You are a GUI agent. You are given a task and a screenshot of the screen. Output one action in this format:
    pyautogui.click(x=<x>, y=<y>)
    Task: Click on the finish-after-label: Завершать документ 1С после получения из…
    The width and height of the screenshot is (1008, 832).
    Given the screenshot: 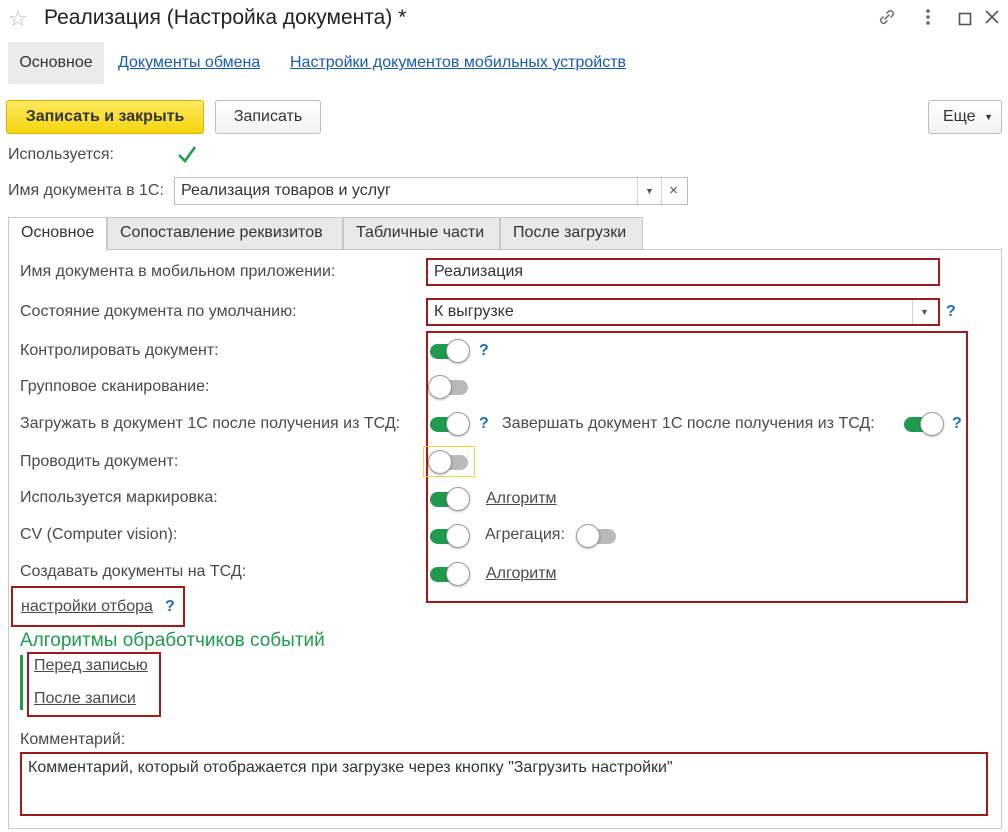 What is the action you would take?
    pyautogui.click(x=688, y=423)
    